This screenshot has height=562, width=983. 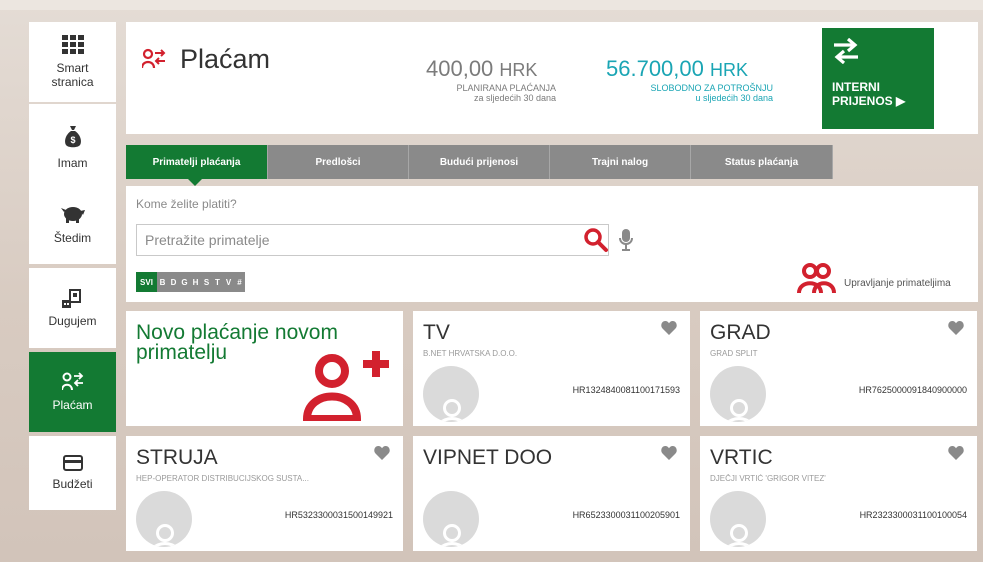 I want to click on recipient-name: STRUJA, so click(x=177, y=457).